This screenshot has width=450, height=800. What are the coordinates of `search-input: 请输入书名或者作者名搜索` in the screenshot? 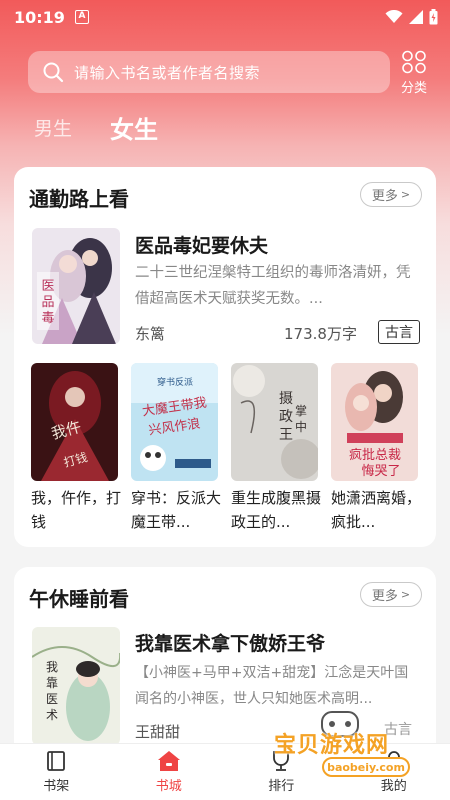 It's located at (209, 72).